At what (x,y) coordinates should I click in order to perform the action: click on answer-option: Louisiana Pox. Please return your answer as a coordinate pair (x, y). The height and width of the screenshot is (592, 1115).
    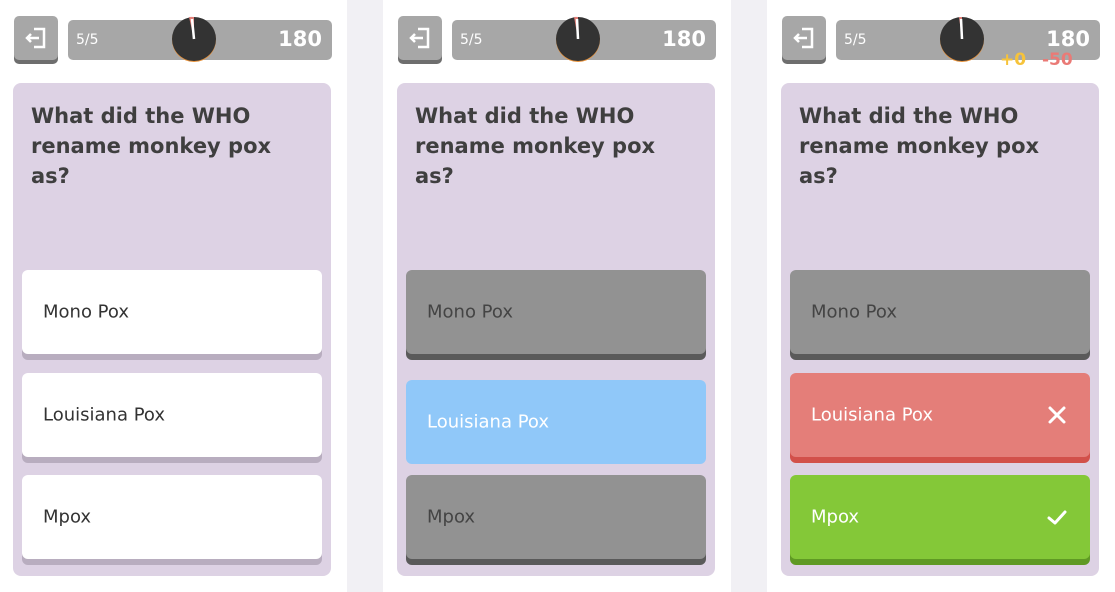
    Looking at the image, I should click on (172, 415).